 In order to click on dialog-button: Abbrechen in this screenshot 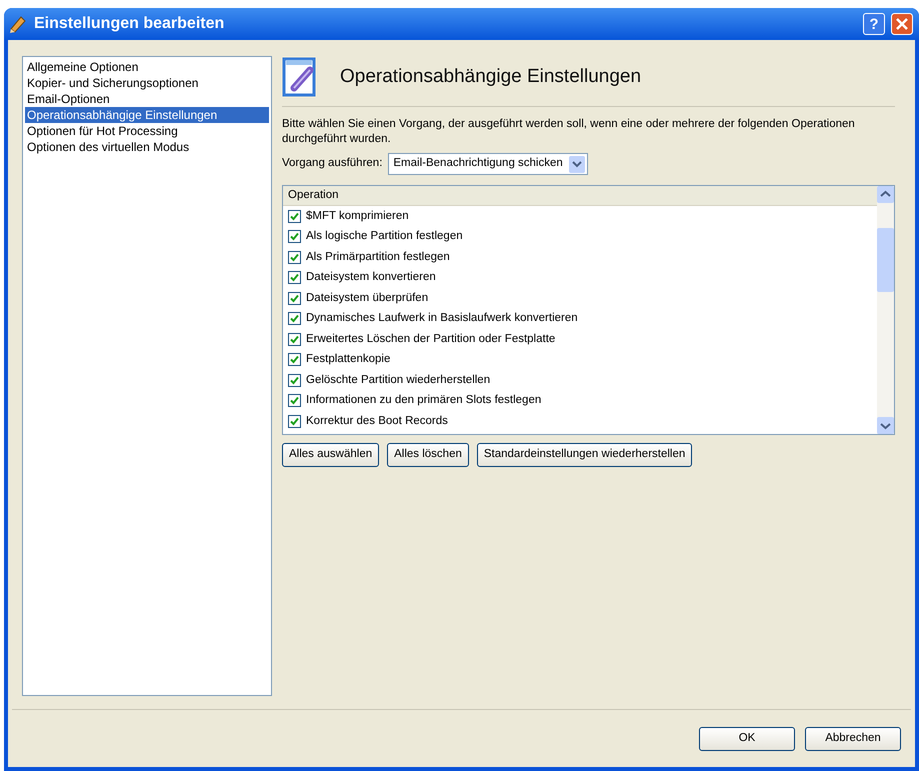, I will do `click(853, 738)`.